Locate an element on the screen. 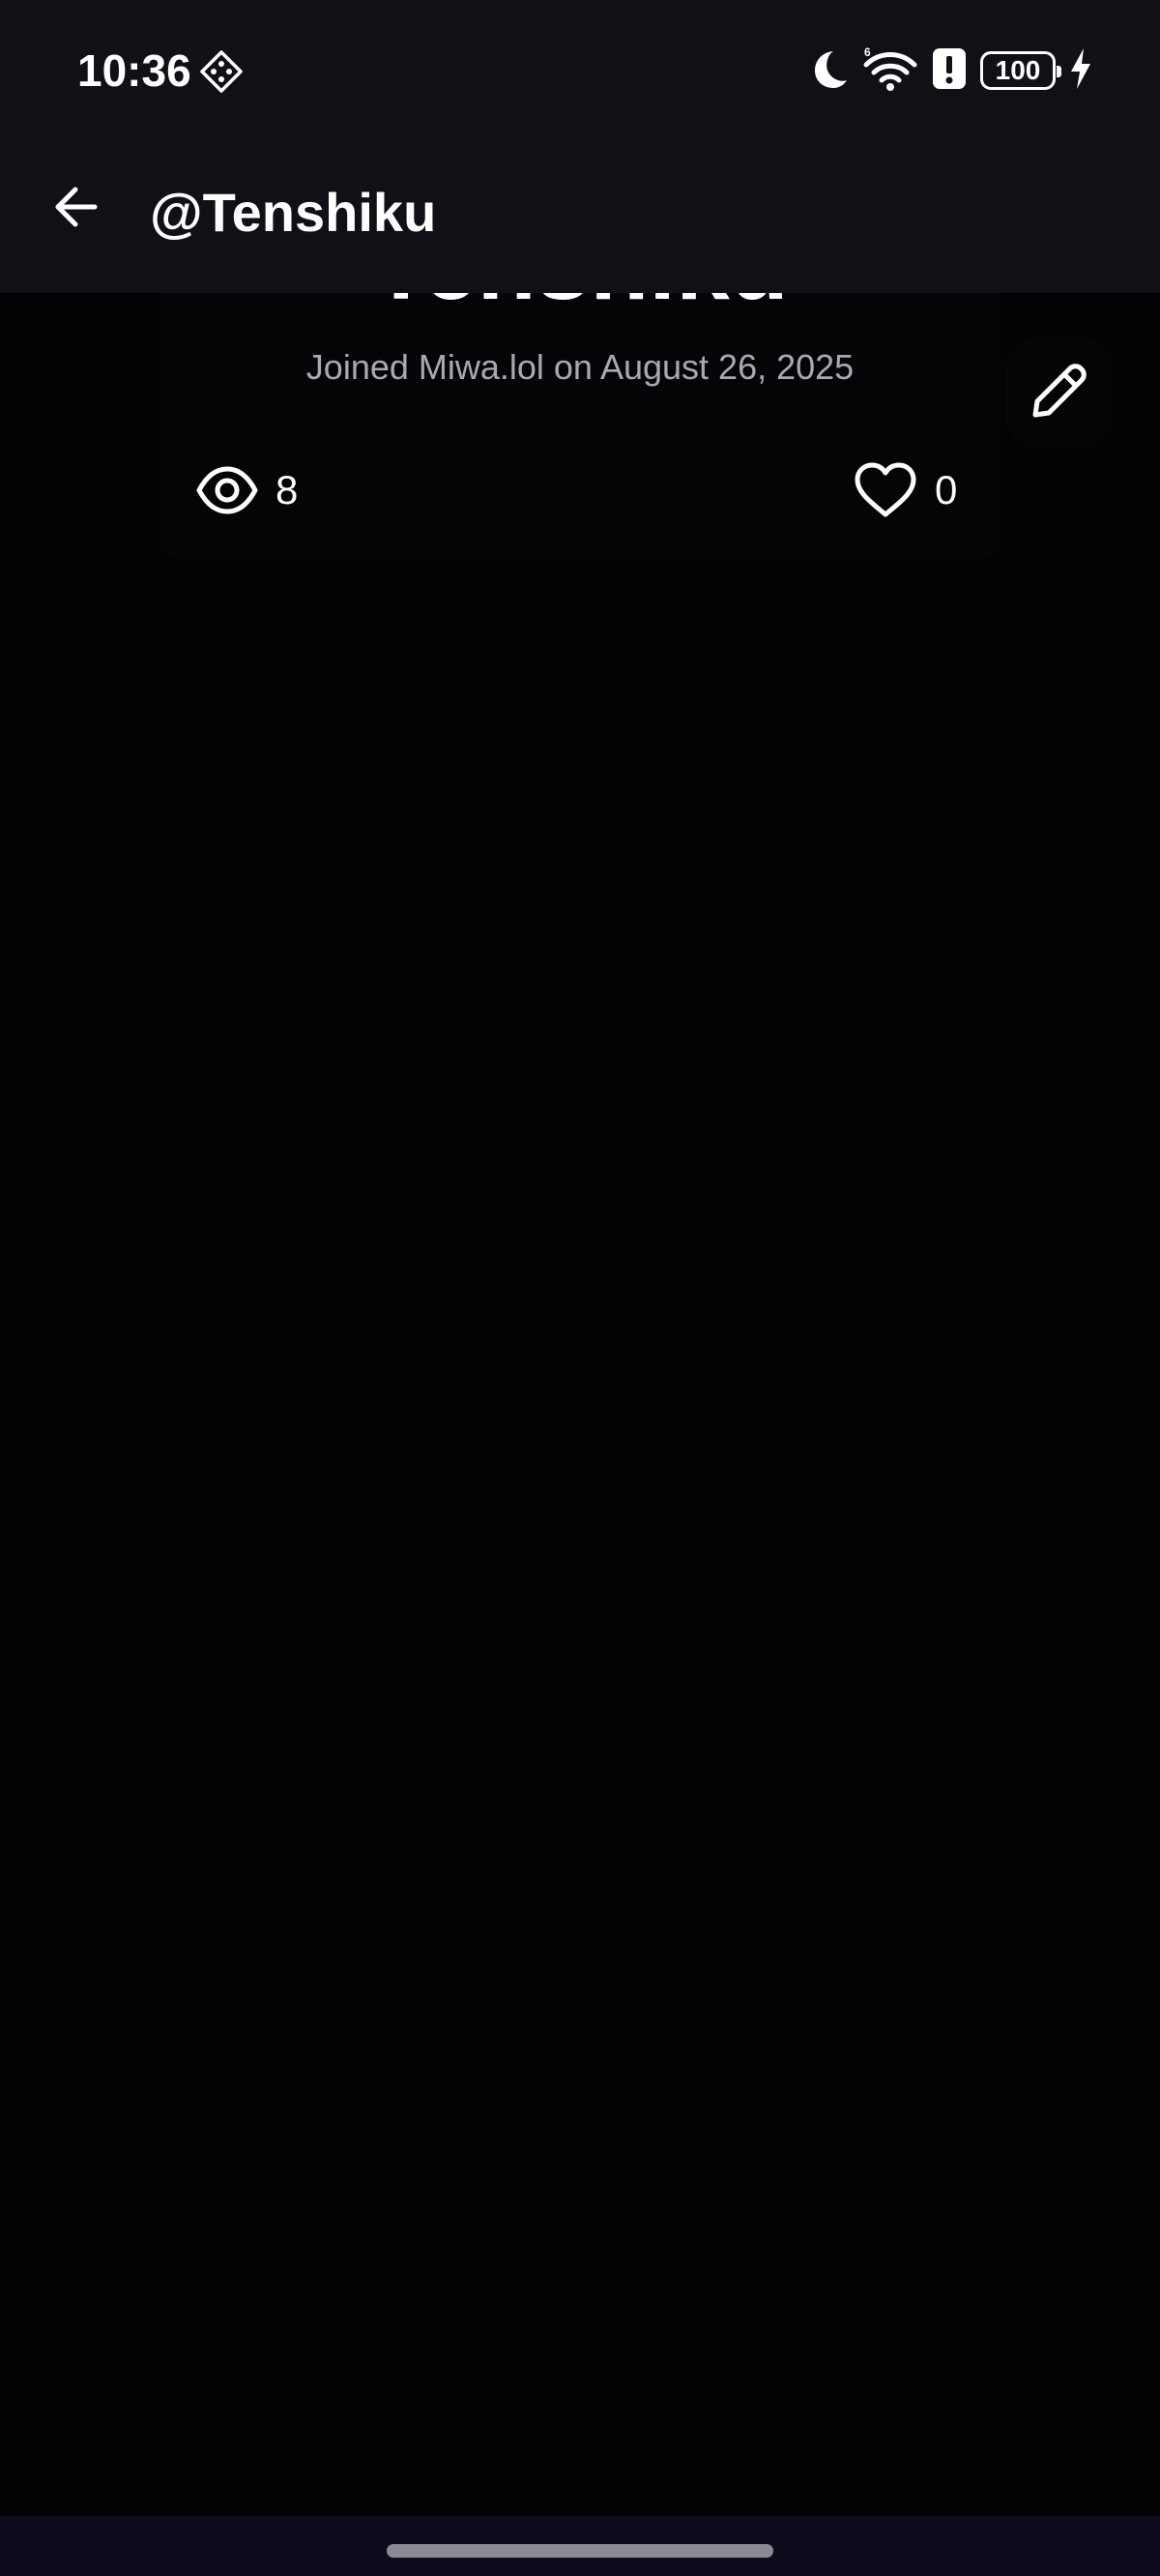 The image size is (1160, 2576). battery-icon: 100 is located at coordinates (1021, 70).